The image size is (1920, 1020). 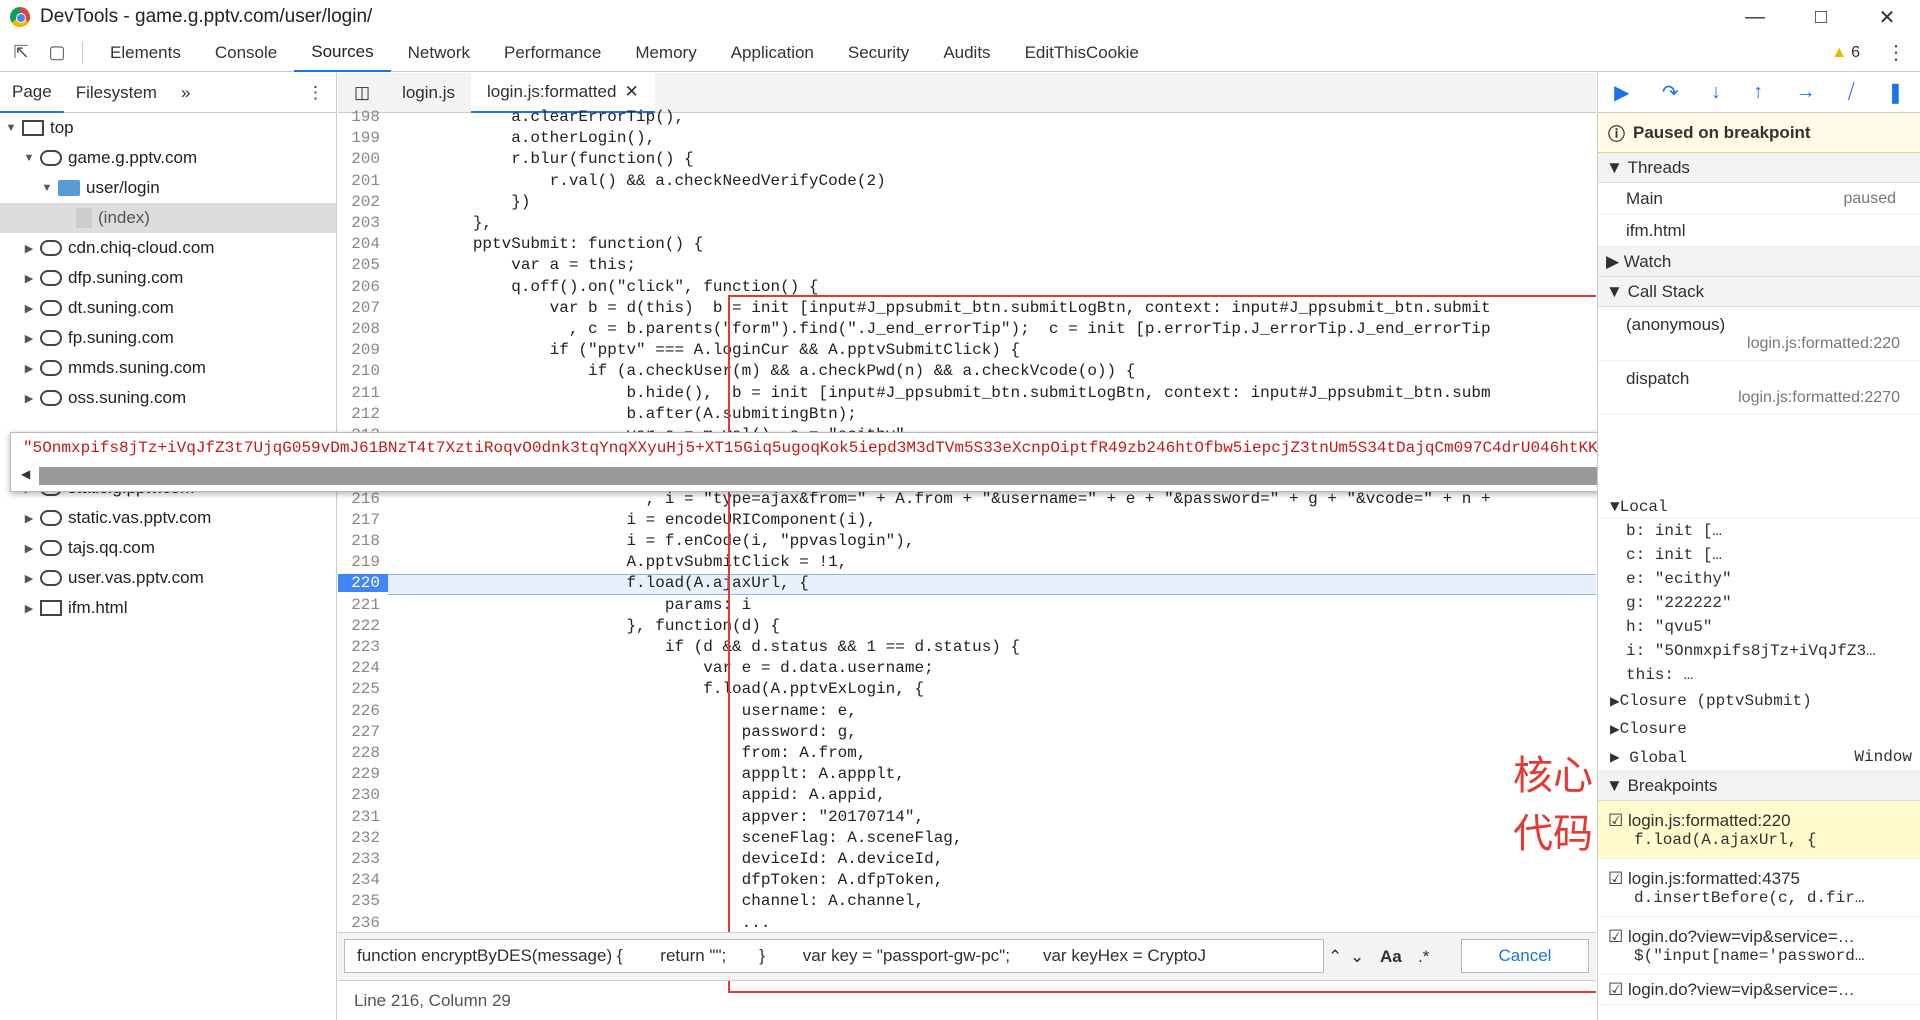 What do you see at coordinates (1335, 957) in the screenshot?
I see `search-prev-icon: ⌃` at bounding box center [1335, 957].